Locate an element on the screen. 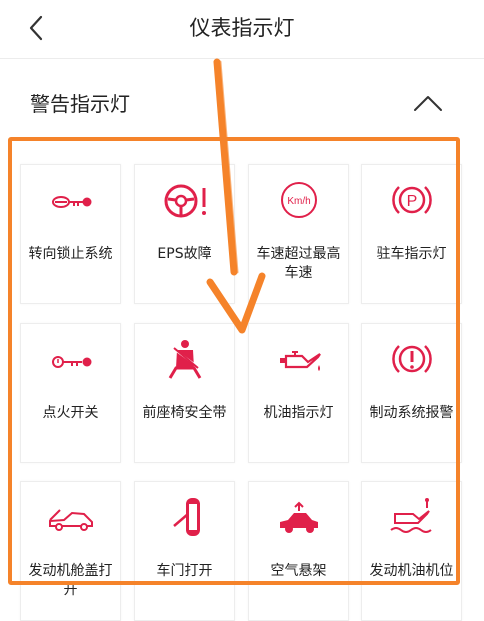 The image size is (484, 621). page-title: 仪表指示灯 is located at coordinates (242, 28).